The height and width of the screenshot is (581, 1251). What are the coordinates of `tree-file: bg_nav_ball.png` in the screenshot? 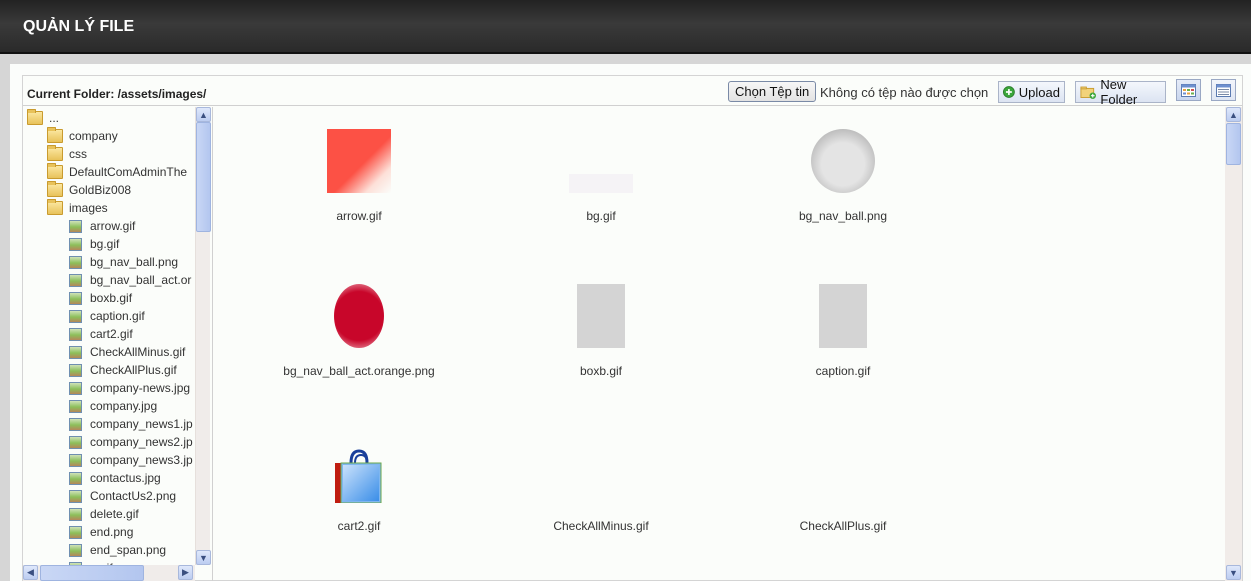 It's located at (123, 262).